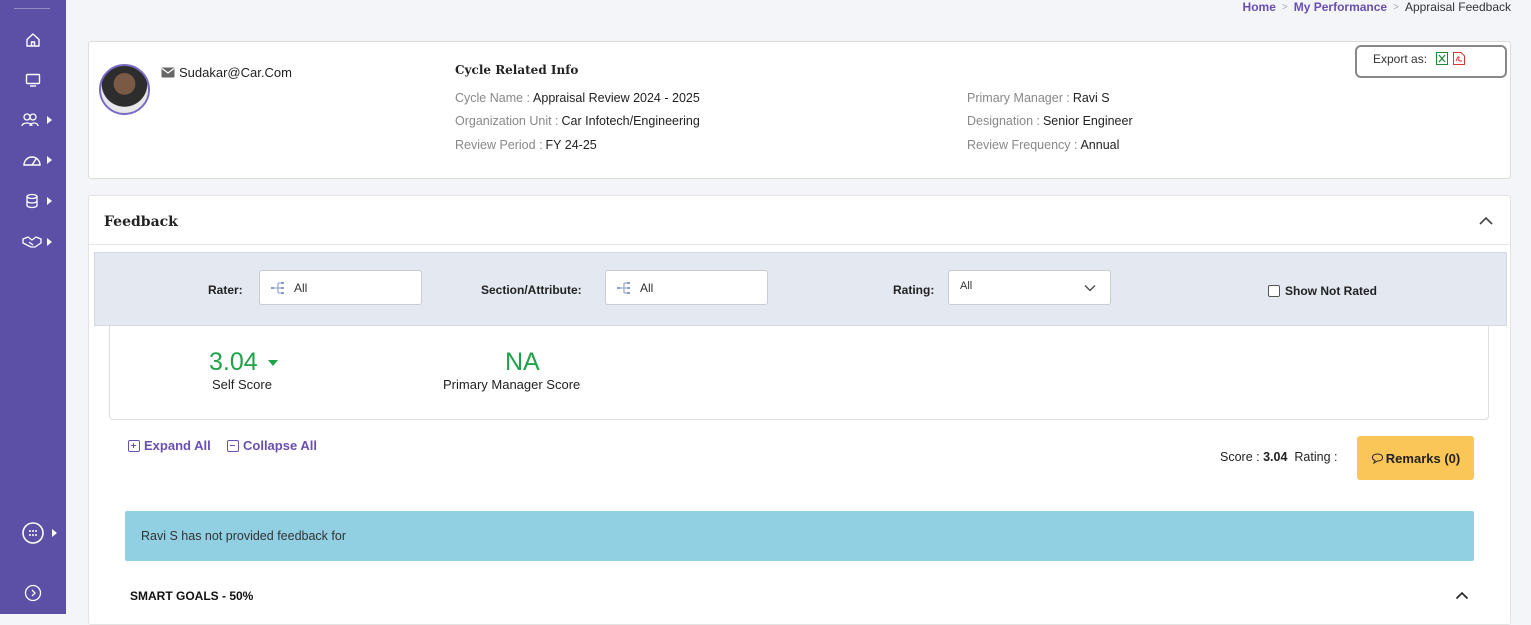  Describe the element at coordinates (1100, 145) in the screenshot. I see `review-frequency-value: Annual` at that location.